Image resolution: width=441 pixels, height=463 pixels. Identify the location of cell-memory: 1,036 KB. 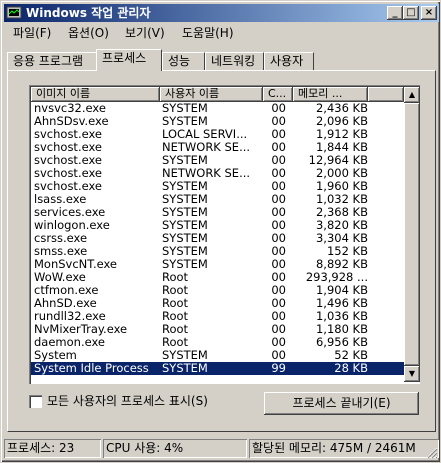
(341, 316).